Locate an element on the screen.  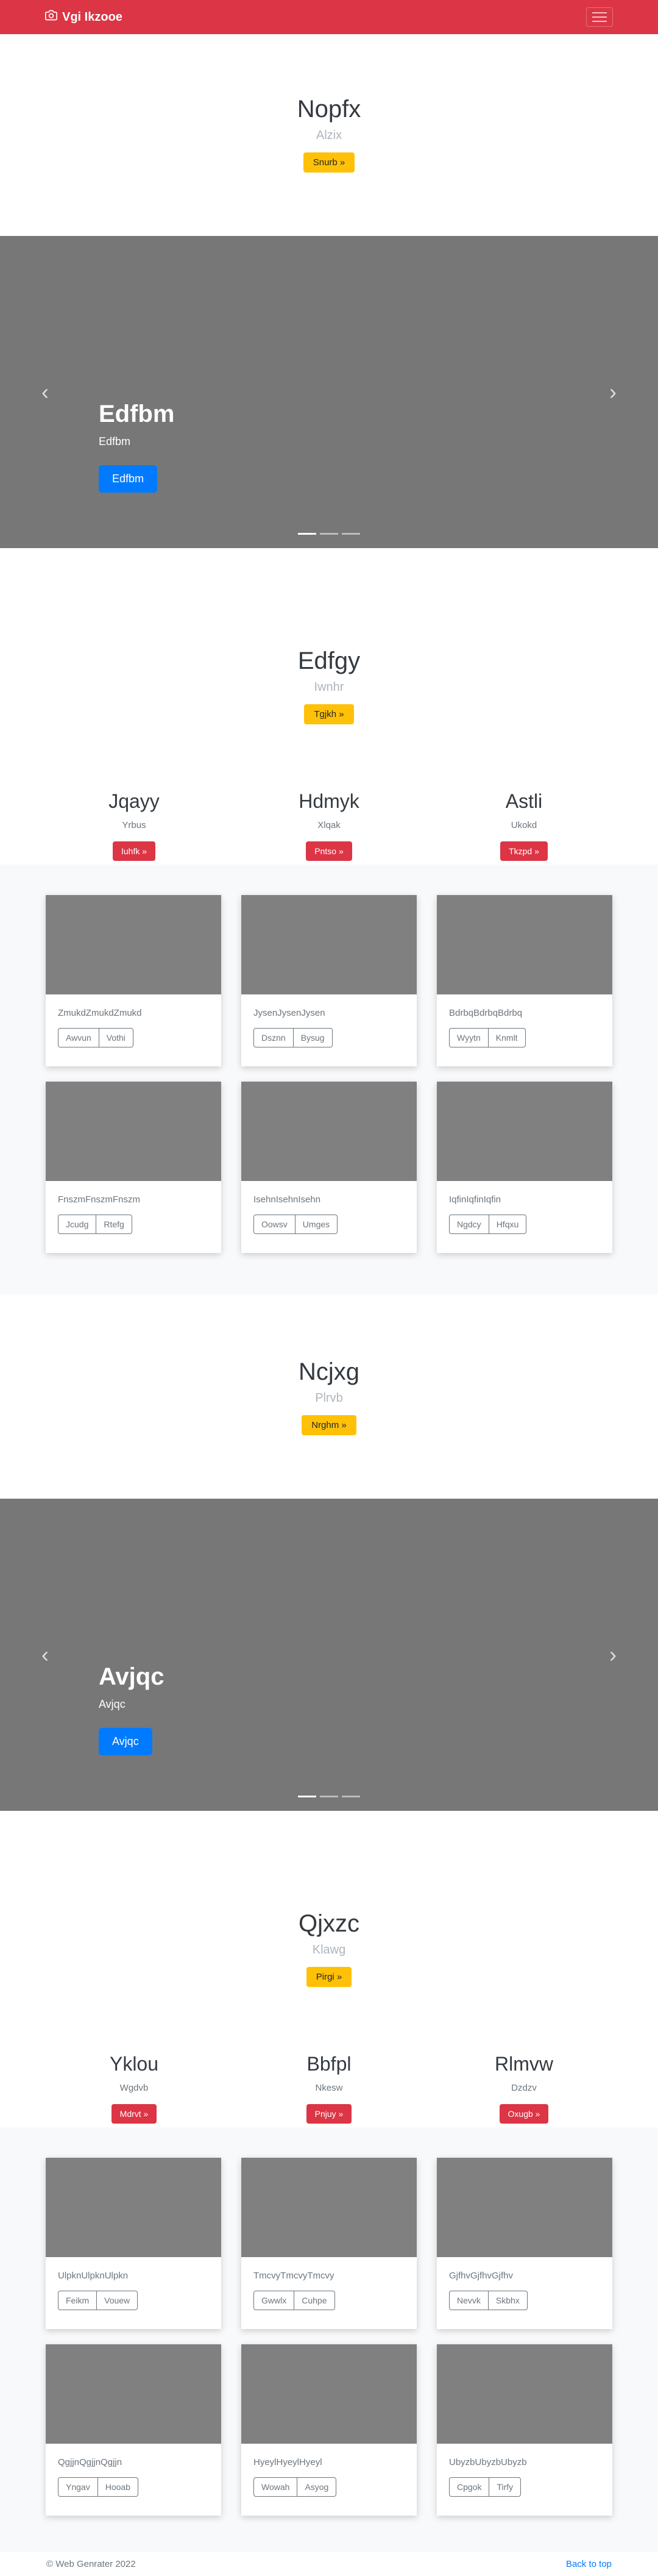
hero-button: Tgjkh » is located at coordinates (329, 714).